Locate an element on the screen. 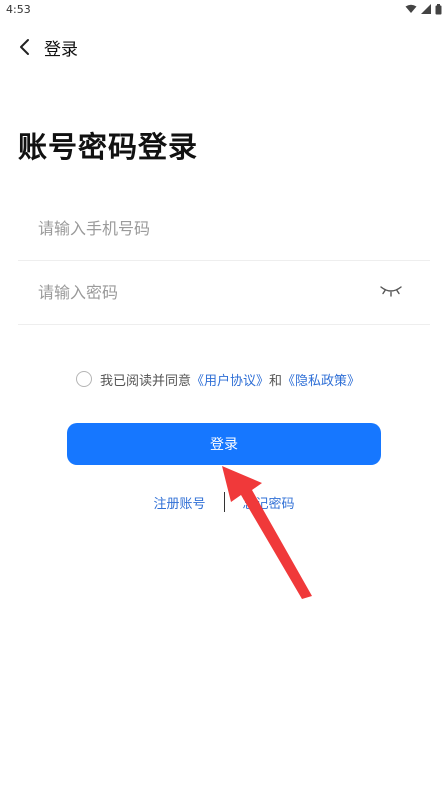 This screenshot has width=448, height=796. password-field is located at coordinates (224, 292).